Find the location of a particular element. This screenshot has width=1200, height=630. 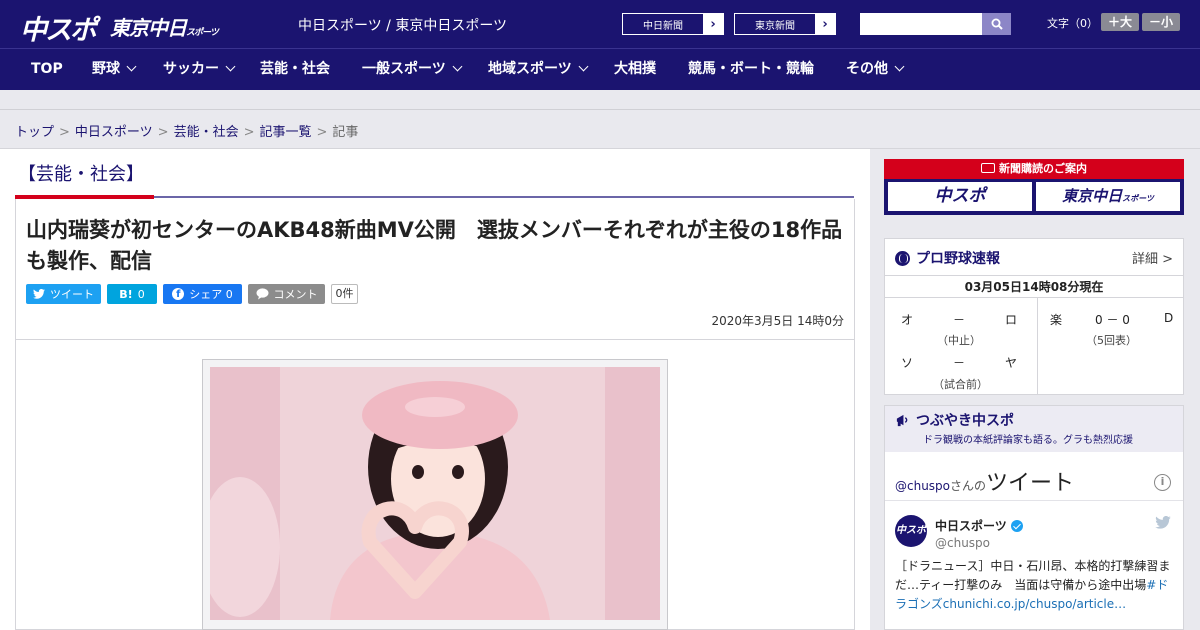

chunichi-shimbun-link: 中日新聞 › is located at coordinates (673, 24).